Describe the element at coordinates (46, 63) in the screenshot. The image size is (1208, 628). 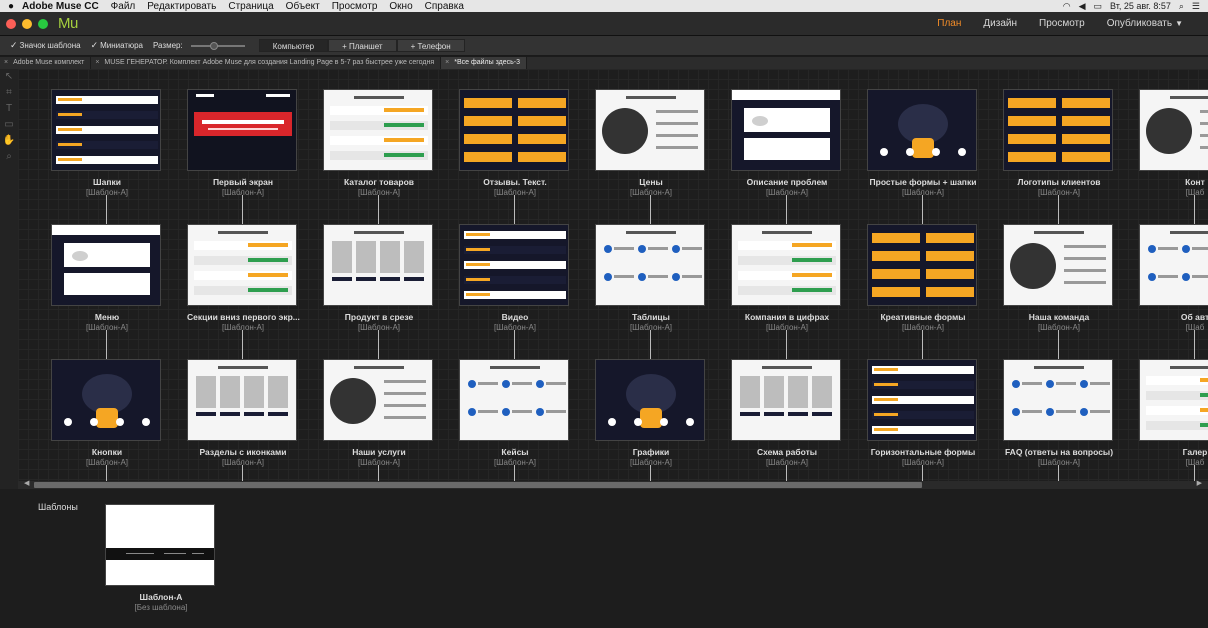
I see `doc-tab: × Adobe Muse комплект` at that location.